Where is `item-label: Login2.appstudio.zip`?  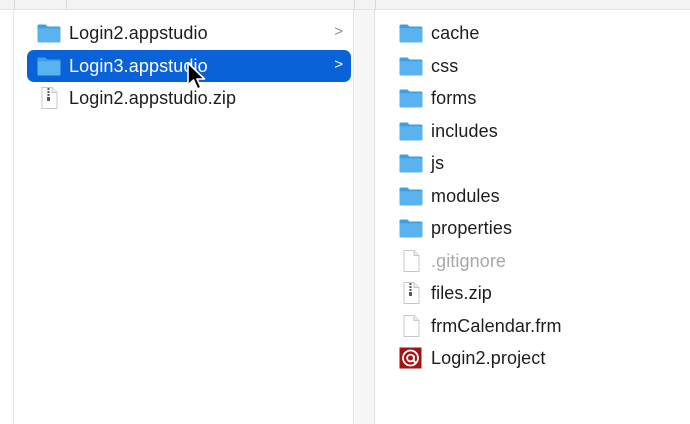 item-label: Login2.appstudio.zip is located at coordinates (153, 97).